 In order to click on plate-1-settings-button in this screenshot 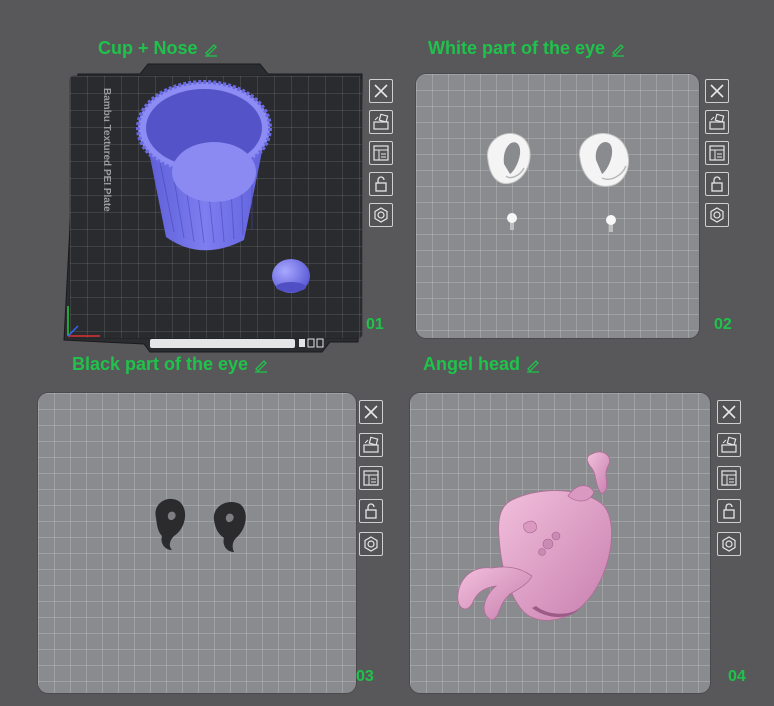, I will do `click(381, 153)`.